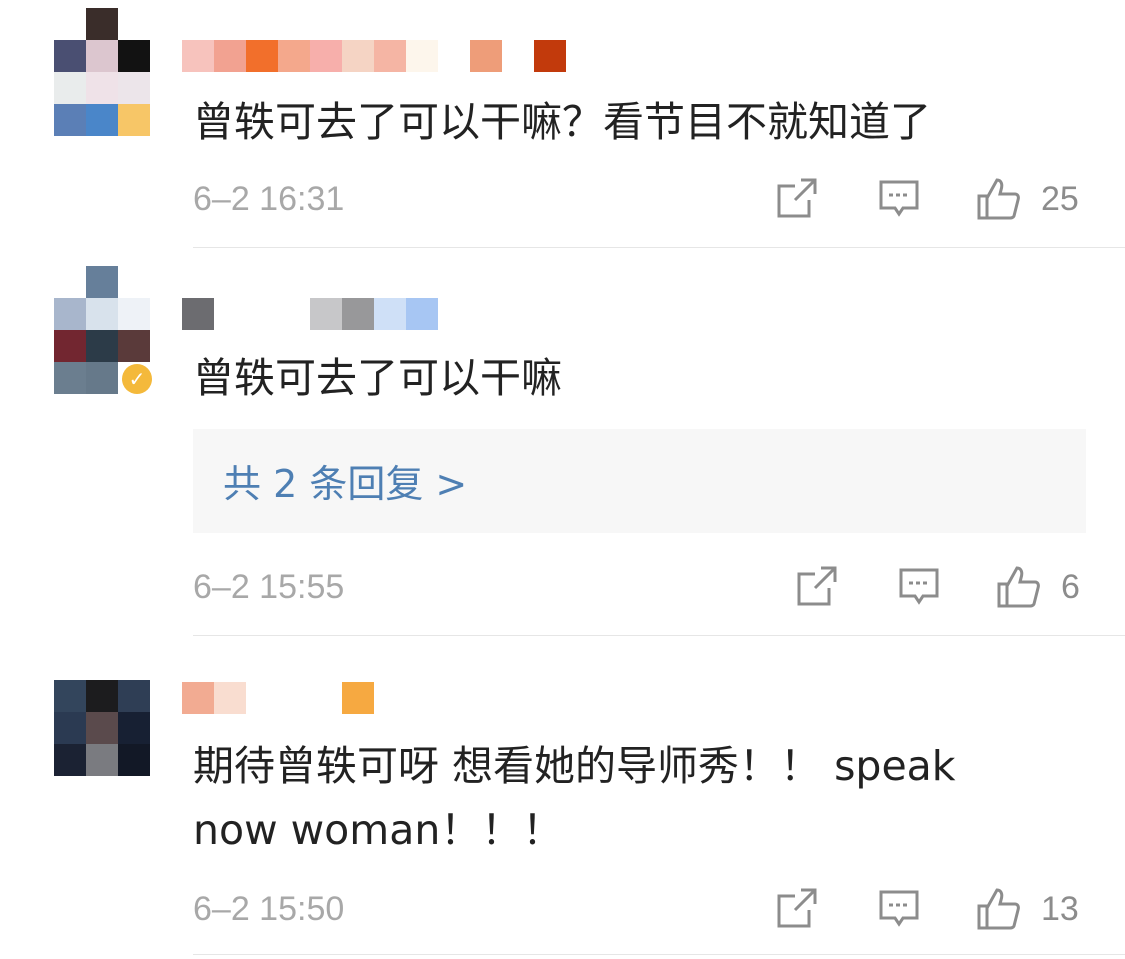  What do you see at coordinates (639, 481) in the screenshot?
I see `replies-box: 共 2 条回复 >` at bounding box center [639, 481].